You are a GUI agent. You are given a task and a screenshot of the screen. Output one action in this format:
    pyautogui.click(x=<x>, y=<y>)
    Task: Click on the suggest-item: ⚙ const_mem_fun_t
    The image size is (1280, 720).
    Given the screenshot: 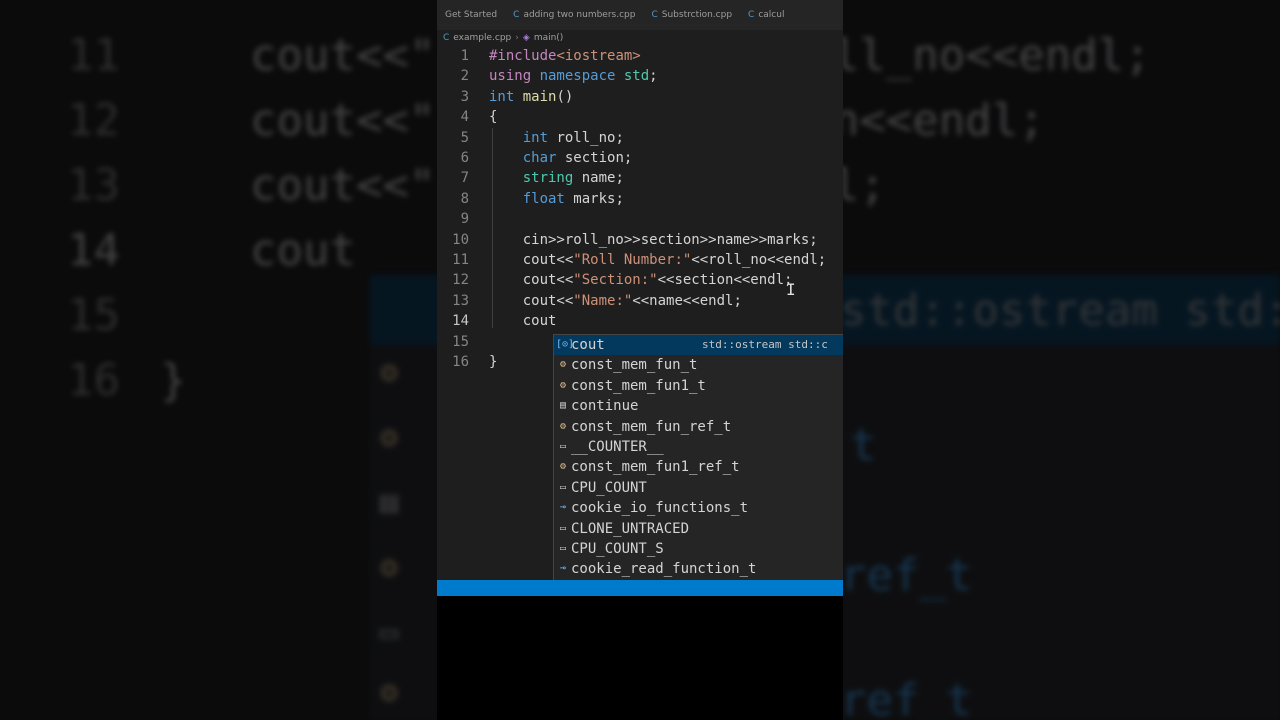 What is the action you would take?
    pyautogui.click(x=698, y=365)
    